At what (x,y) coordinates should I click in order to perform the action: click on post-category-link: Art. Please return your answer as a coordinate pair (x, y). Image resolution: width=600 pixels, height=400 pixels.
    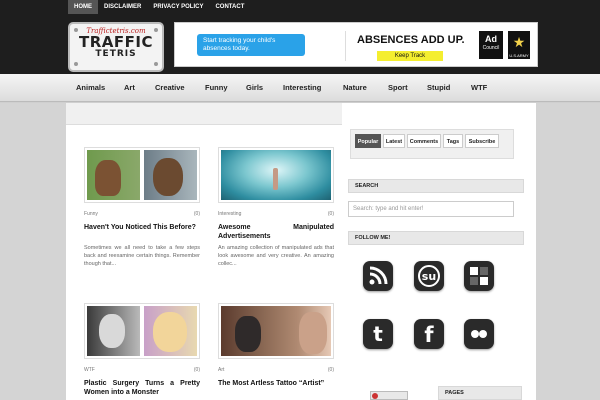
    Looking at the image, I should click on (221, 370).